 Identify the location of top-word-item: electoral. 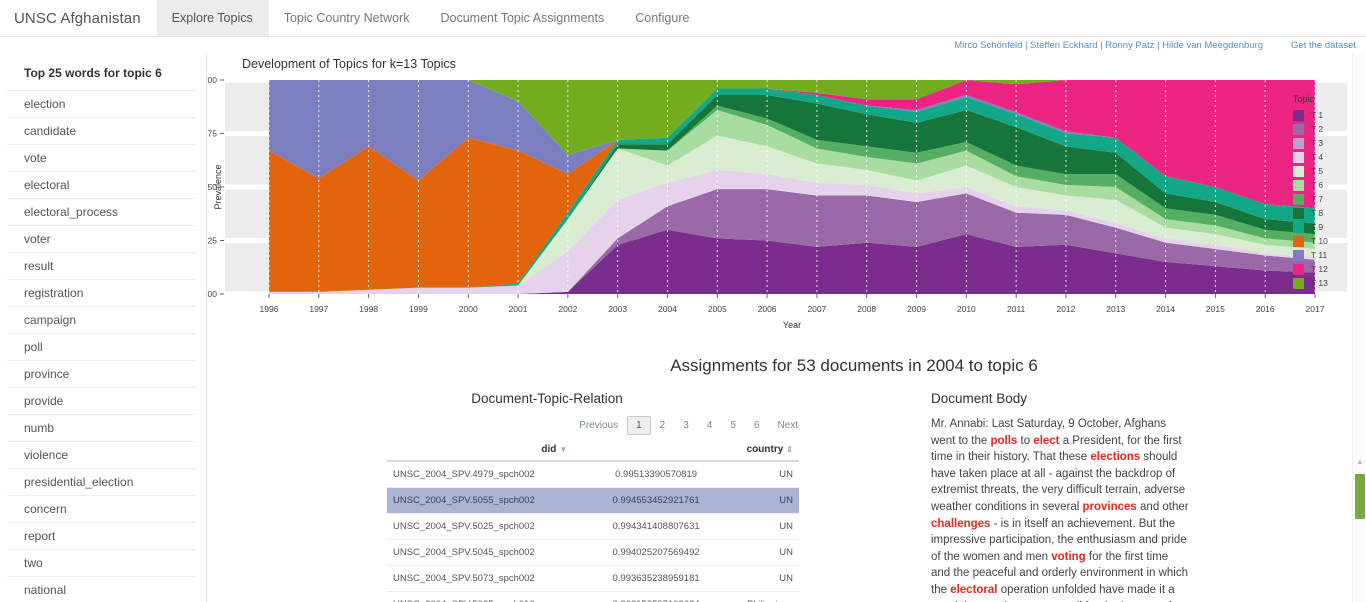
(101, 185).